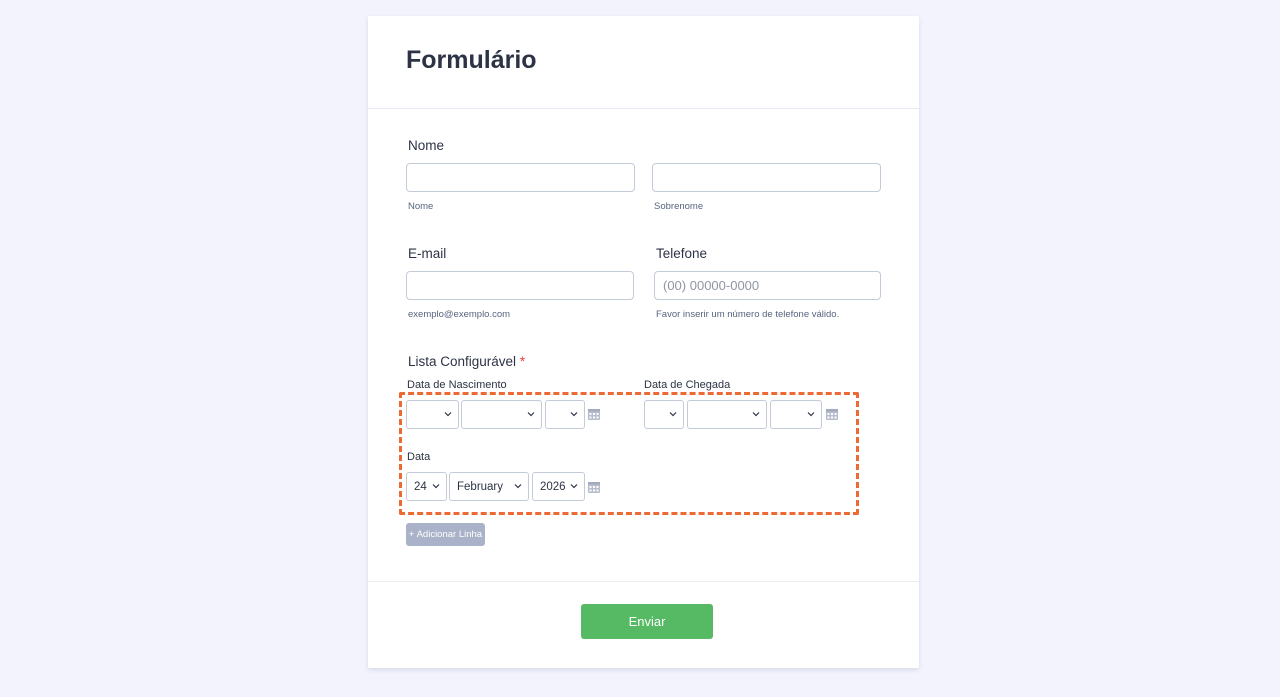  I want to click on birth-month-select, so click(501, 414).